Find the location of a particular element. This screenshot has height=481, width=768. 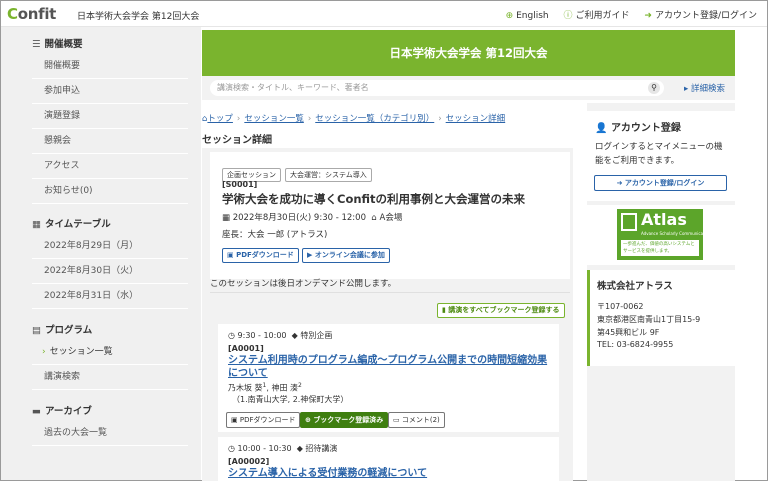

company-address1: 東京都港区南青山1丁目15-9 is located at coordinates (649, 319).